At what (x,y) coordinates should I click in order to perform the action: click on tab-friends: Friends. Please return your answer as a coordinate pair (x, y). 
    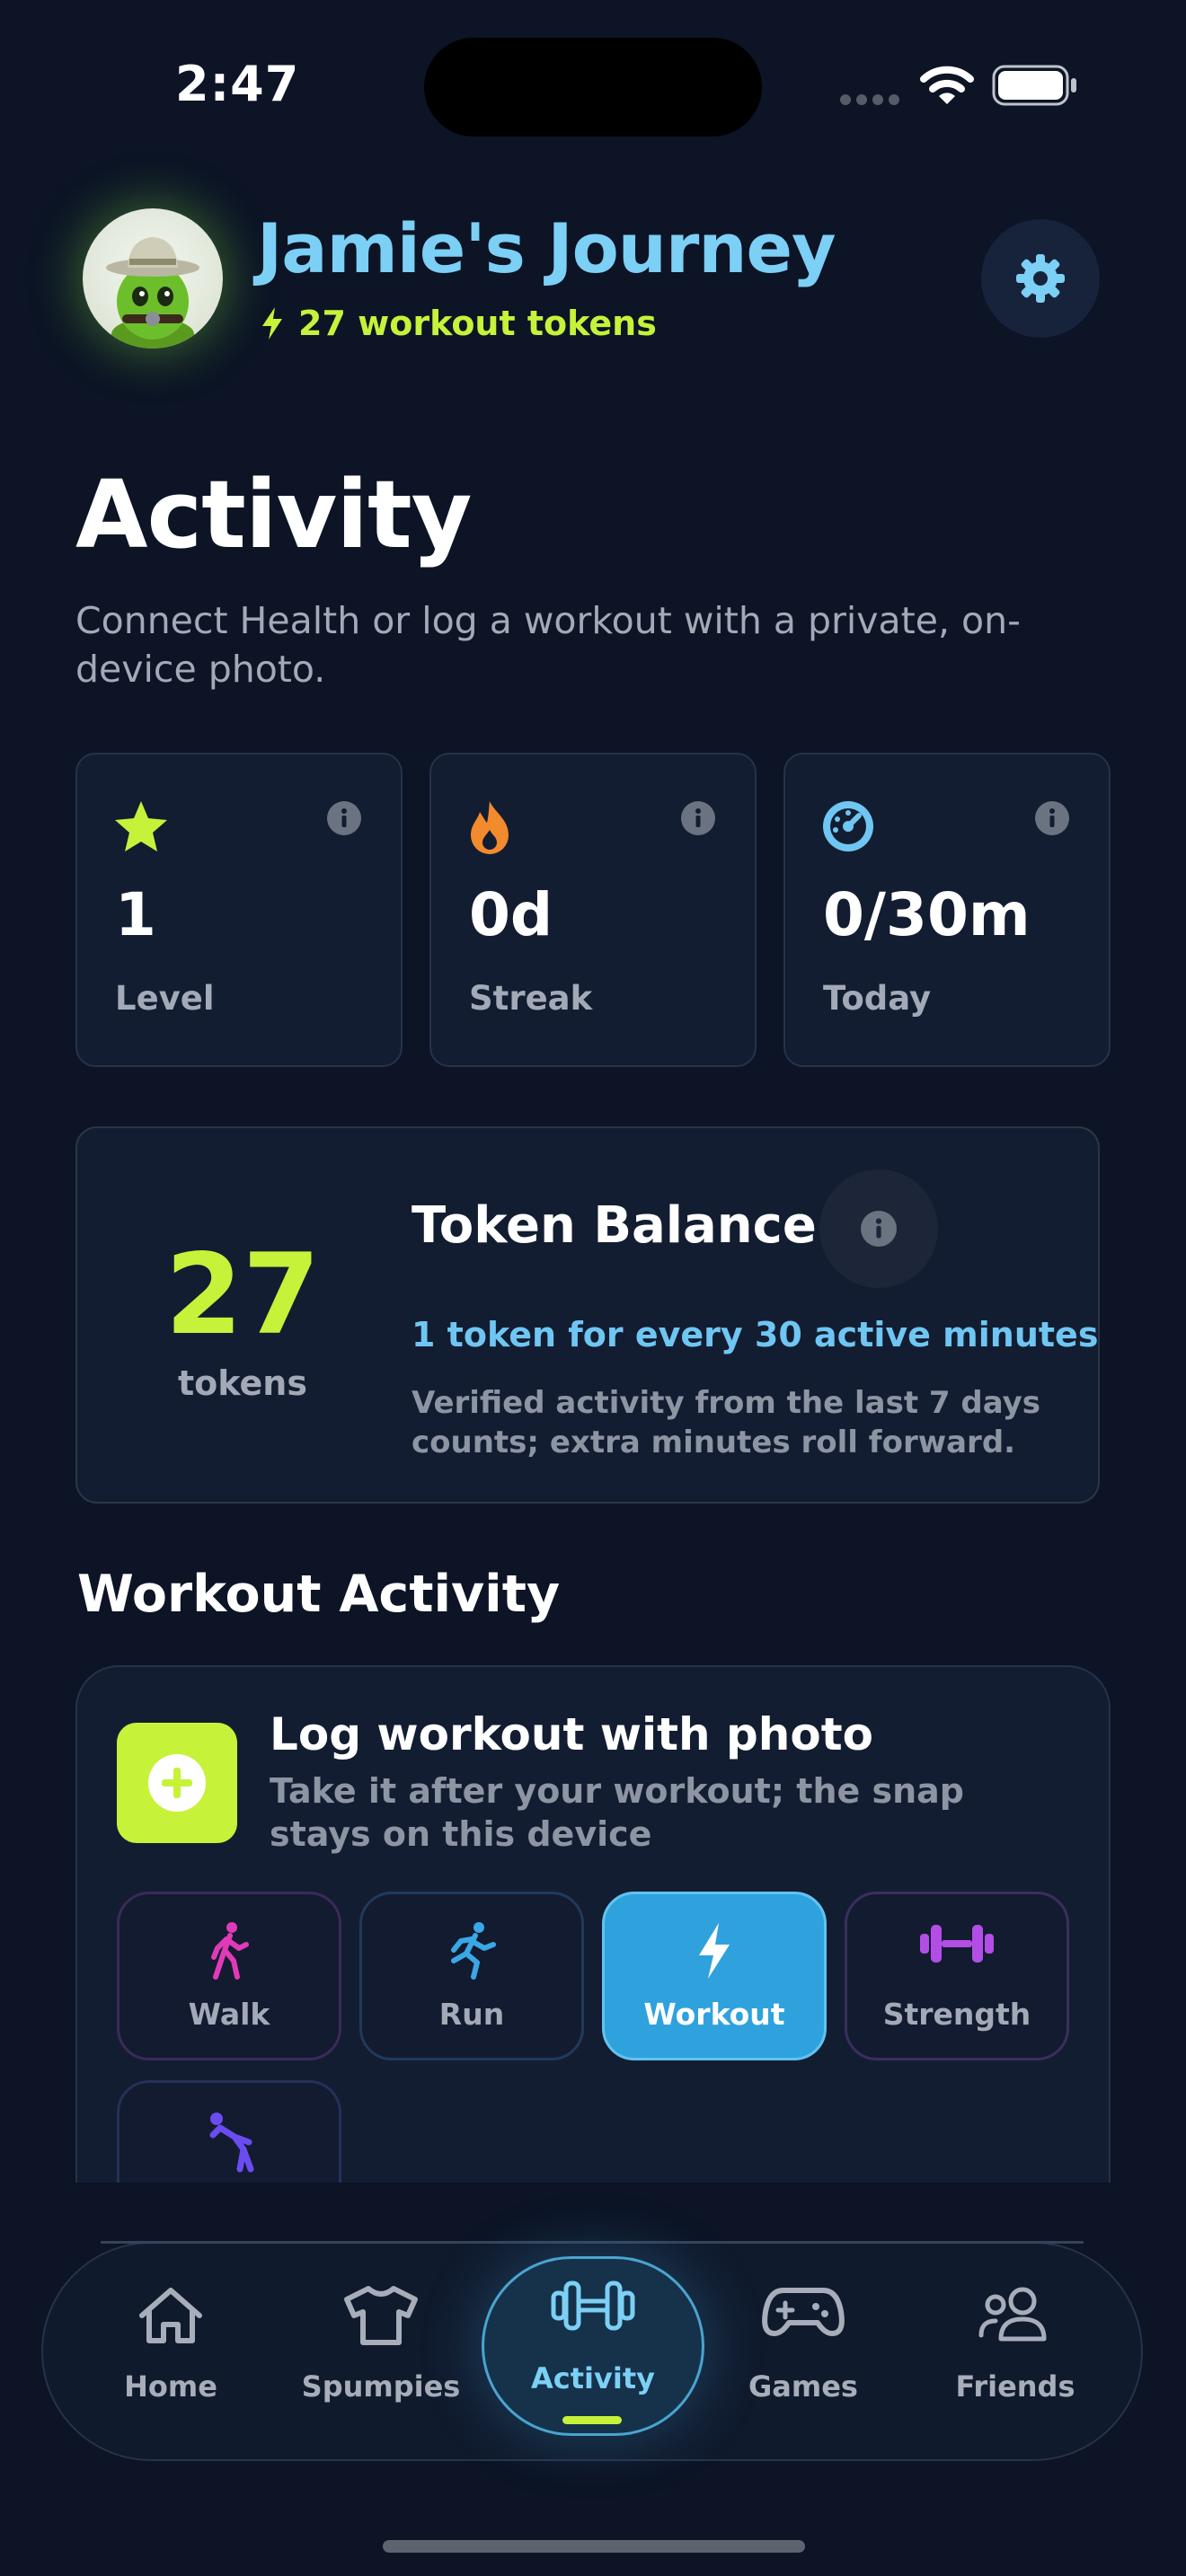
    Looking at the image, I should click on (1015, 2353).